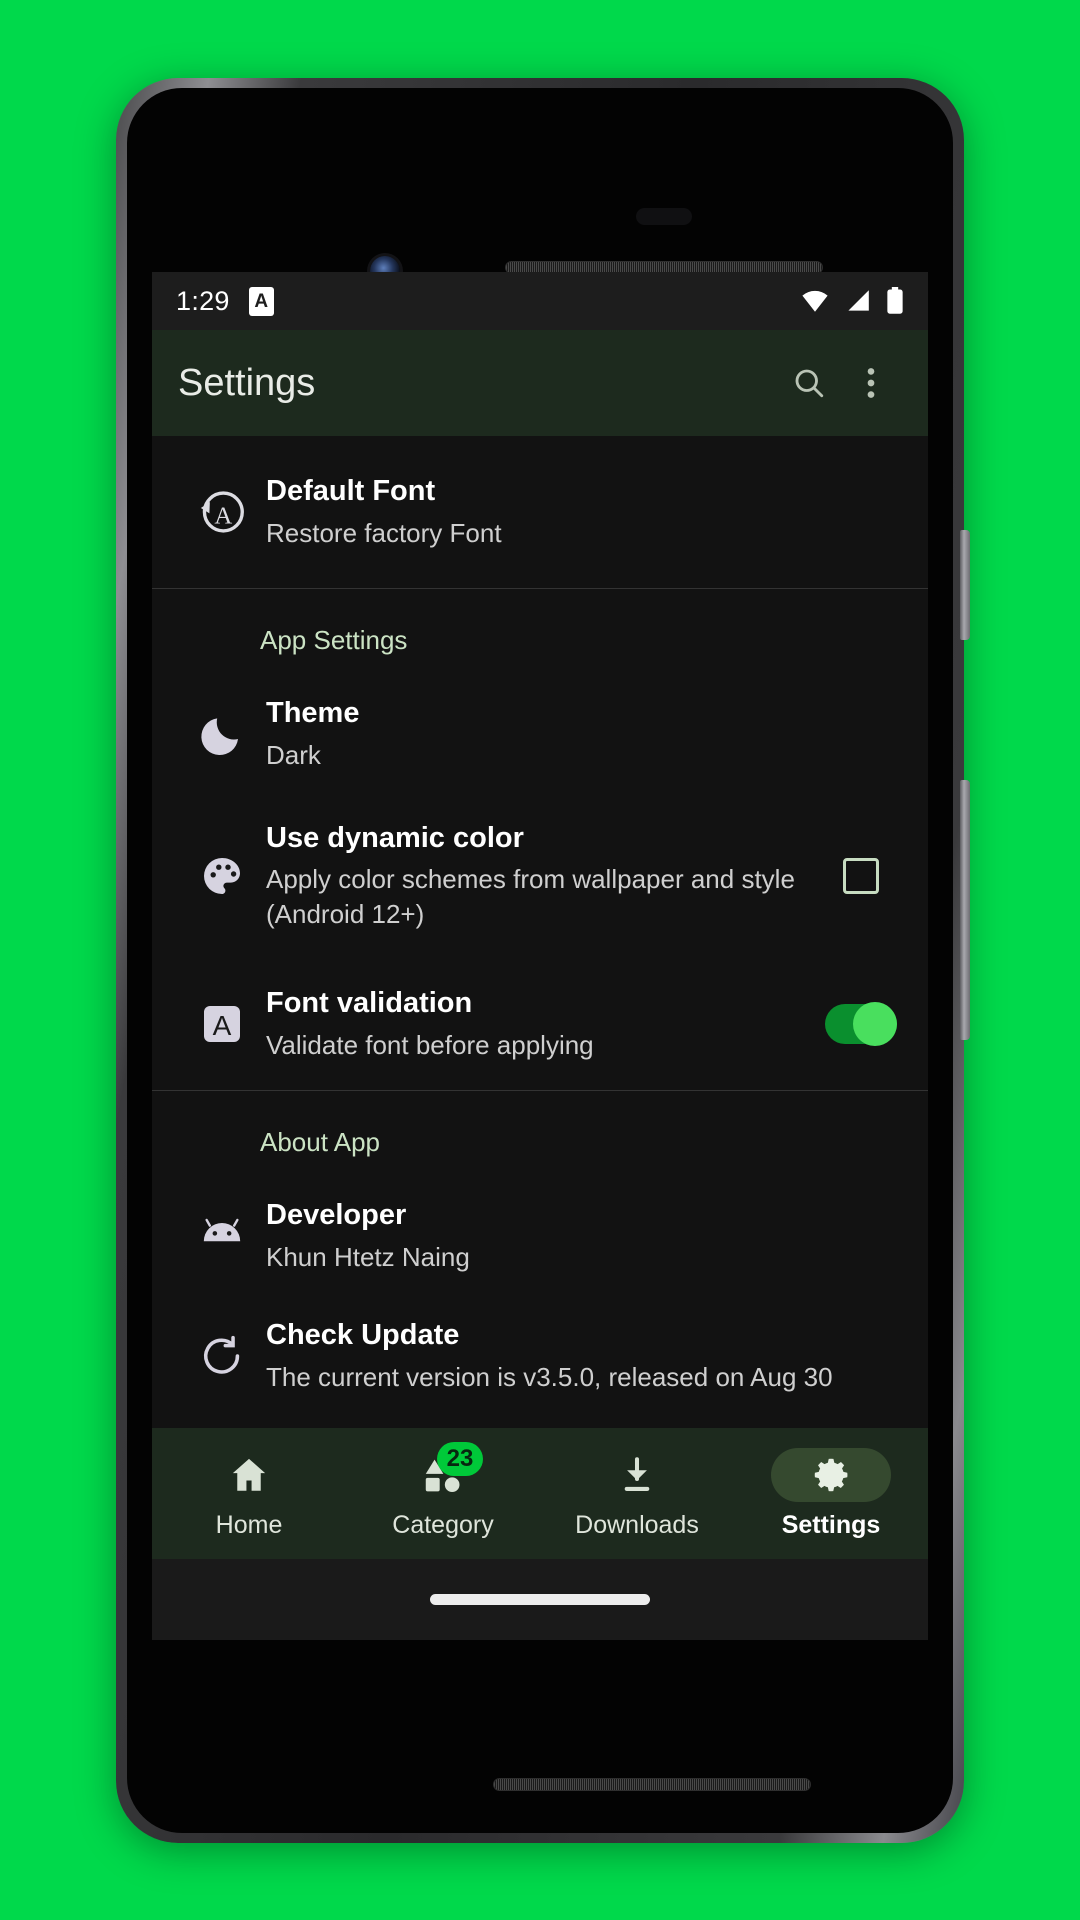  What do you see at coordinates (809, 383) in the screenshot?
I see `search-icon` at bounding box center [809, 383].